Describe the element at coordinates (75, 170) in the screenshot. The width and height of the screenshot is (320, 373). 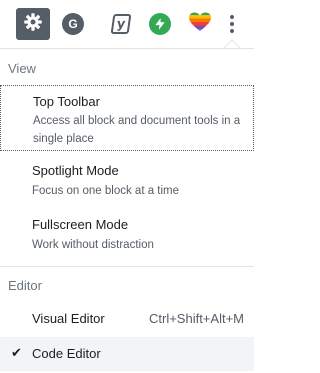
I see `spotlight-mode-title: Spotlight Mode` at that location.